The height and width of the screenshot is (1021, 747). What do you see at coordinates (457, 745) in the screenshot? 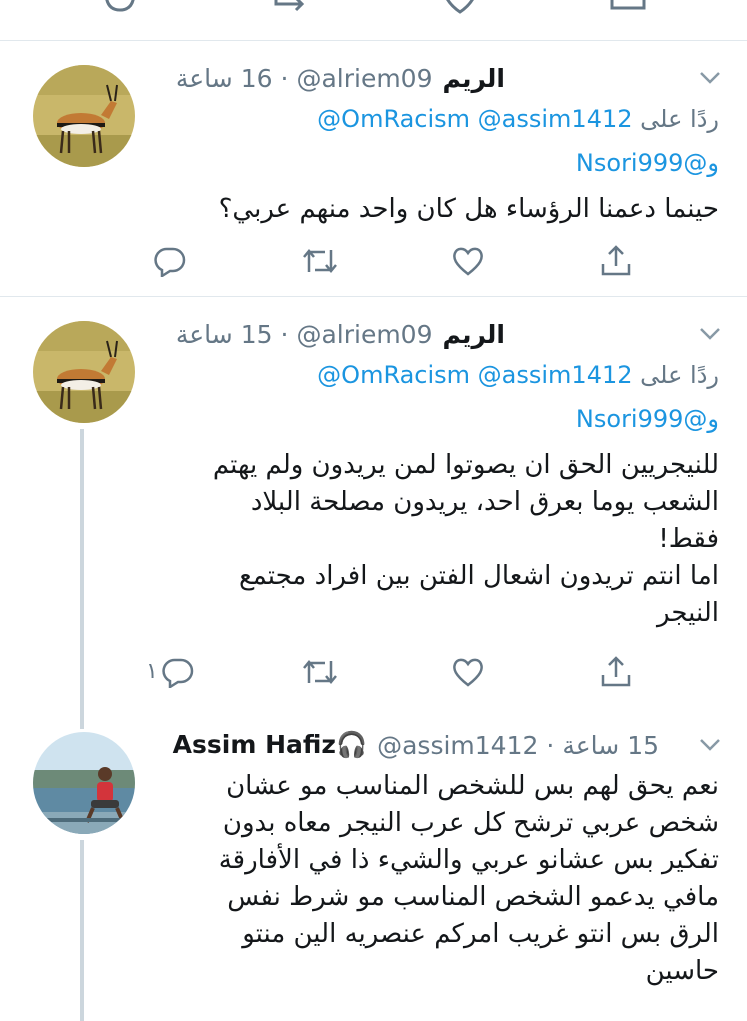
I see `user-handle: @assim1412` at bounding box center [457, 745].